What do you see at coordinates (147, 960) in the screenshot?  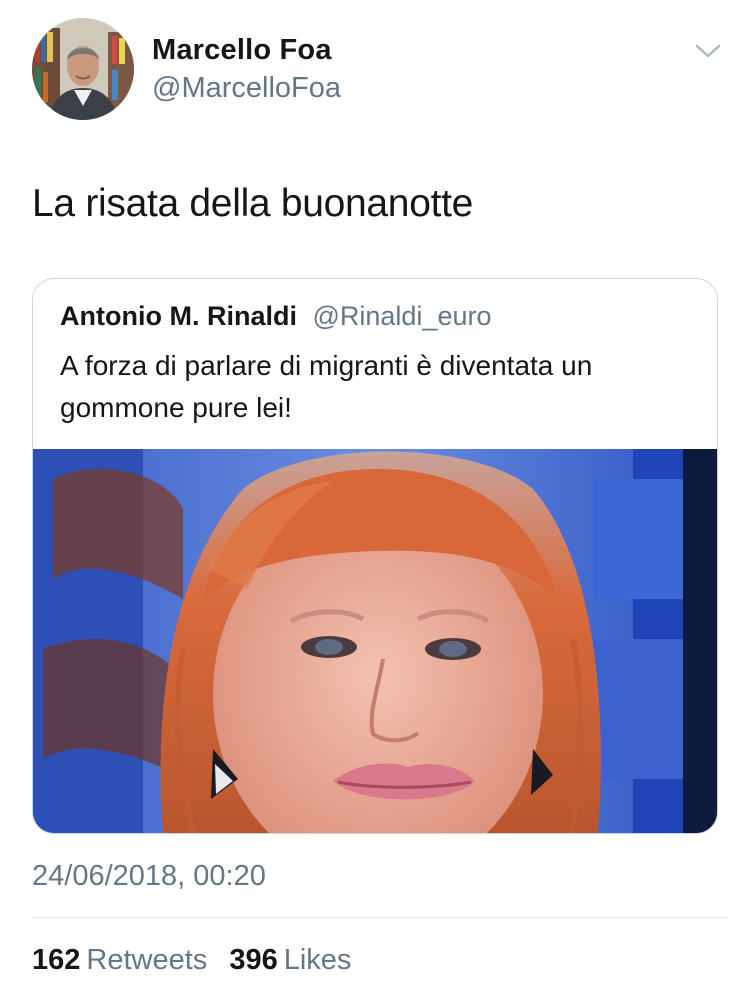 I see `retweets-label: Retweets` at bounding box center [147, 960].